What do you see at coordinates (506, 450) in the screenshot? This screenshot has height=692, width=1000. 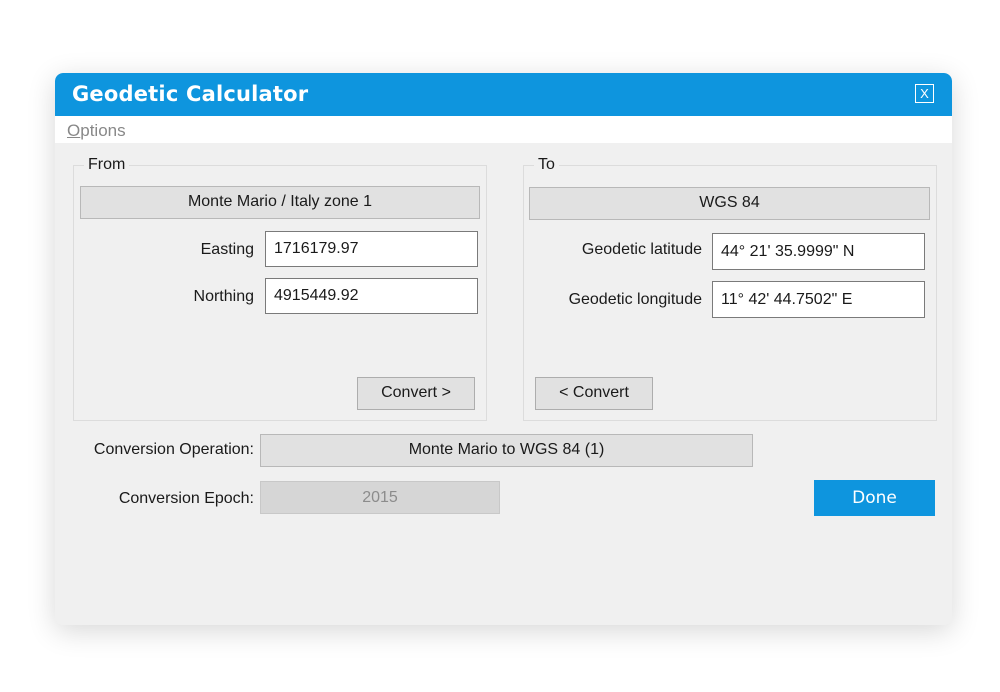 I see `conversion-operation-selector: Monte Mario to WGS 84 (1)` at bounding box center [506, 450].